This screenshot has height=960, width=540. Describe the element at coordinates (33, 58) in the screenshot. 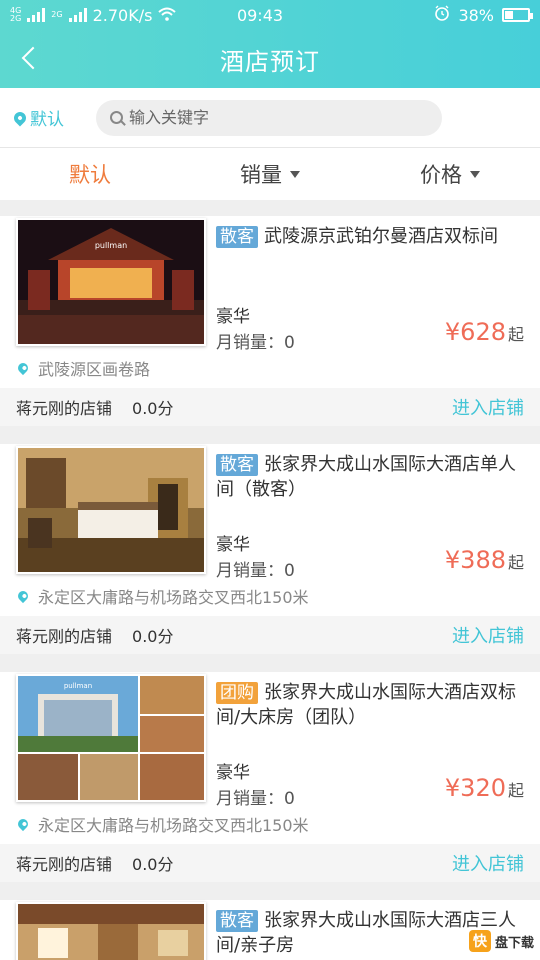

I see `chevron-left-icon` at that location.